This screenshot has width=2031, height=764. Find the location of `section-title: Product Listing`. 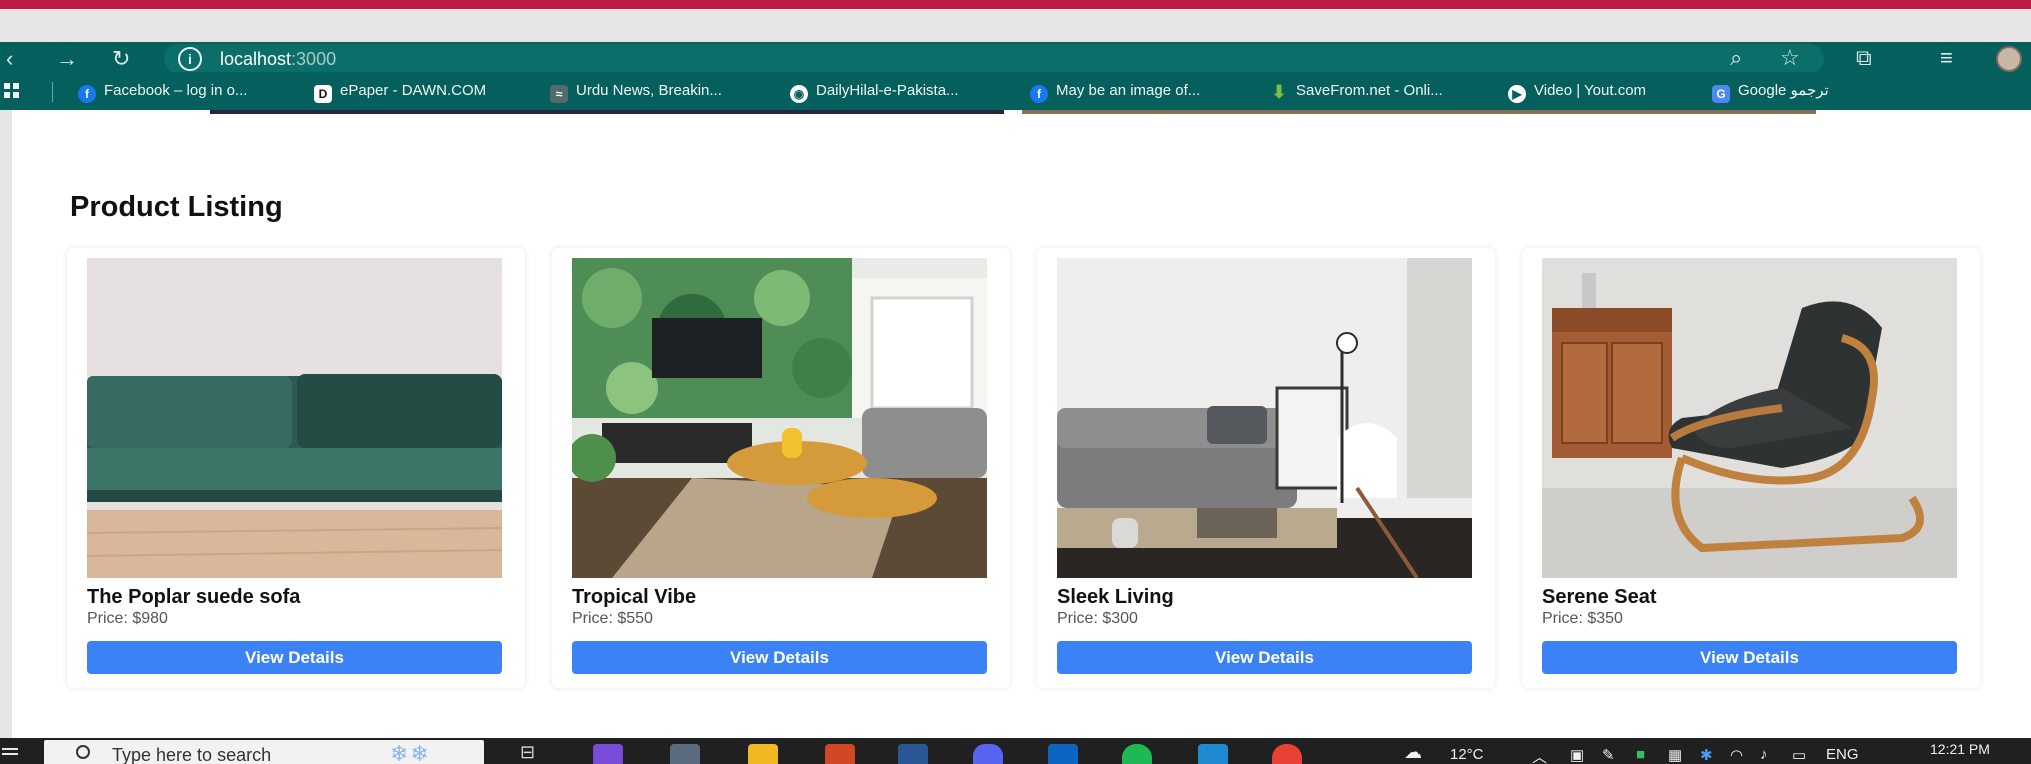

section-title: Product Listing is located at coordinates (176, 207).